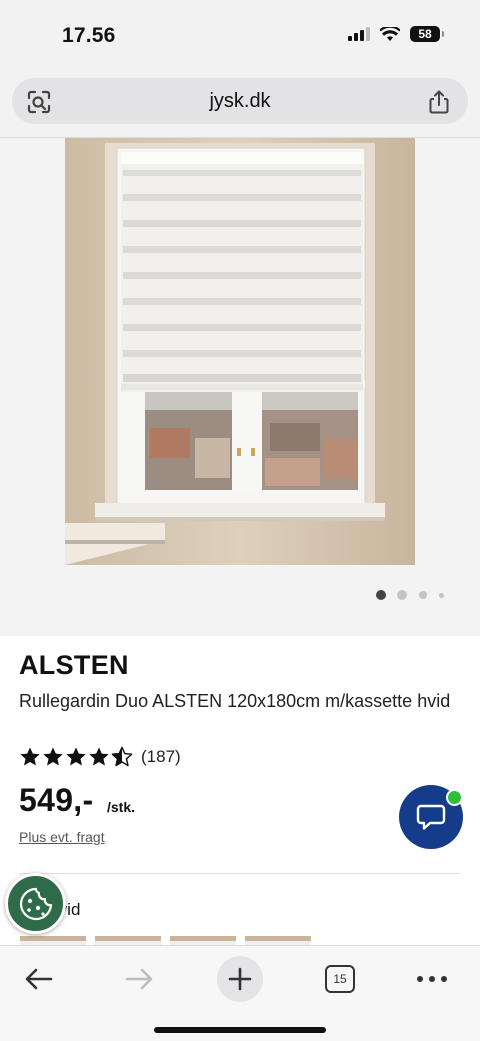  I want to click on browser-toolbar: 15, so click(240, 993).